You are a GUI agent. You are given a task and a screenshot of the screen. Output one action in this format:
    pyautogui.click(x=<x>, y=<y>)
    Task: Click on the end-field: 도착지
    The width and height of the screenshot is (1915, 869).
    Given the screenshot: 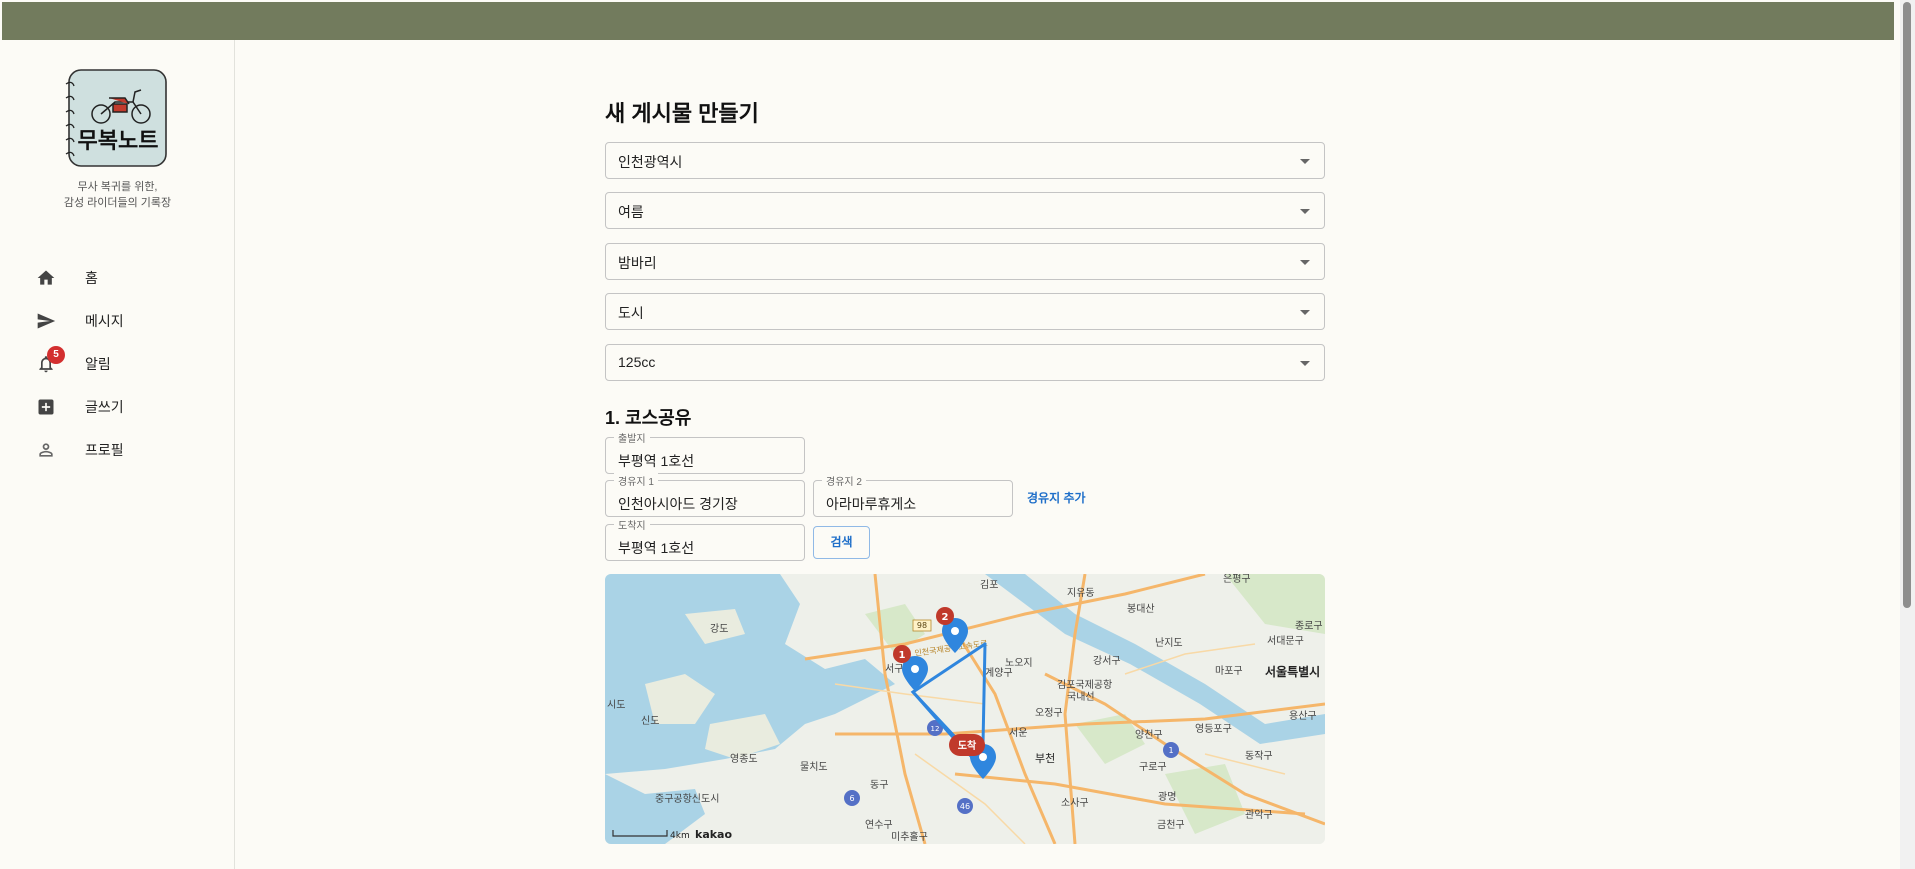 What is the action you would take?
    pyautogui.click(x=705, y=539)
    